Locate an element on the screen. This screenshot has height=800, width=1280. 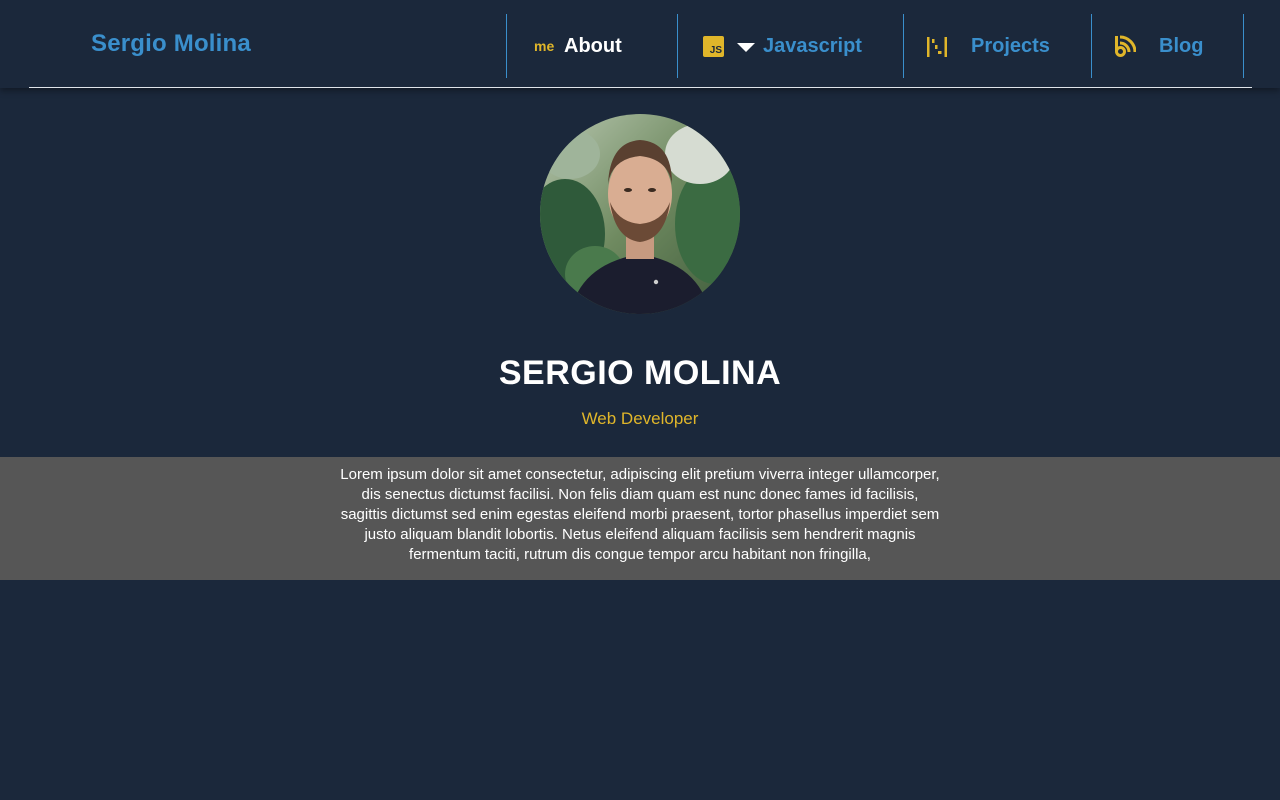
profile-role: Web Developer is located at coordinates (640, 418).